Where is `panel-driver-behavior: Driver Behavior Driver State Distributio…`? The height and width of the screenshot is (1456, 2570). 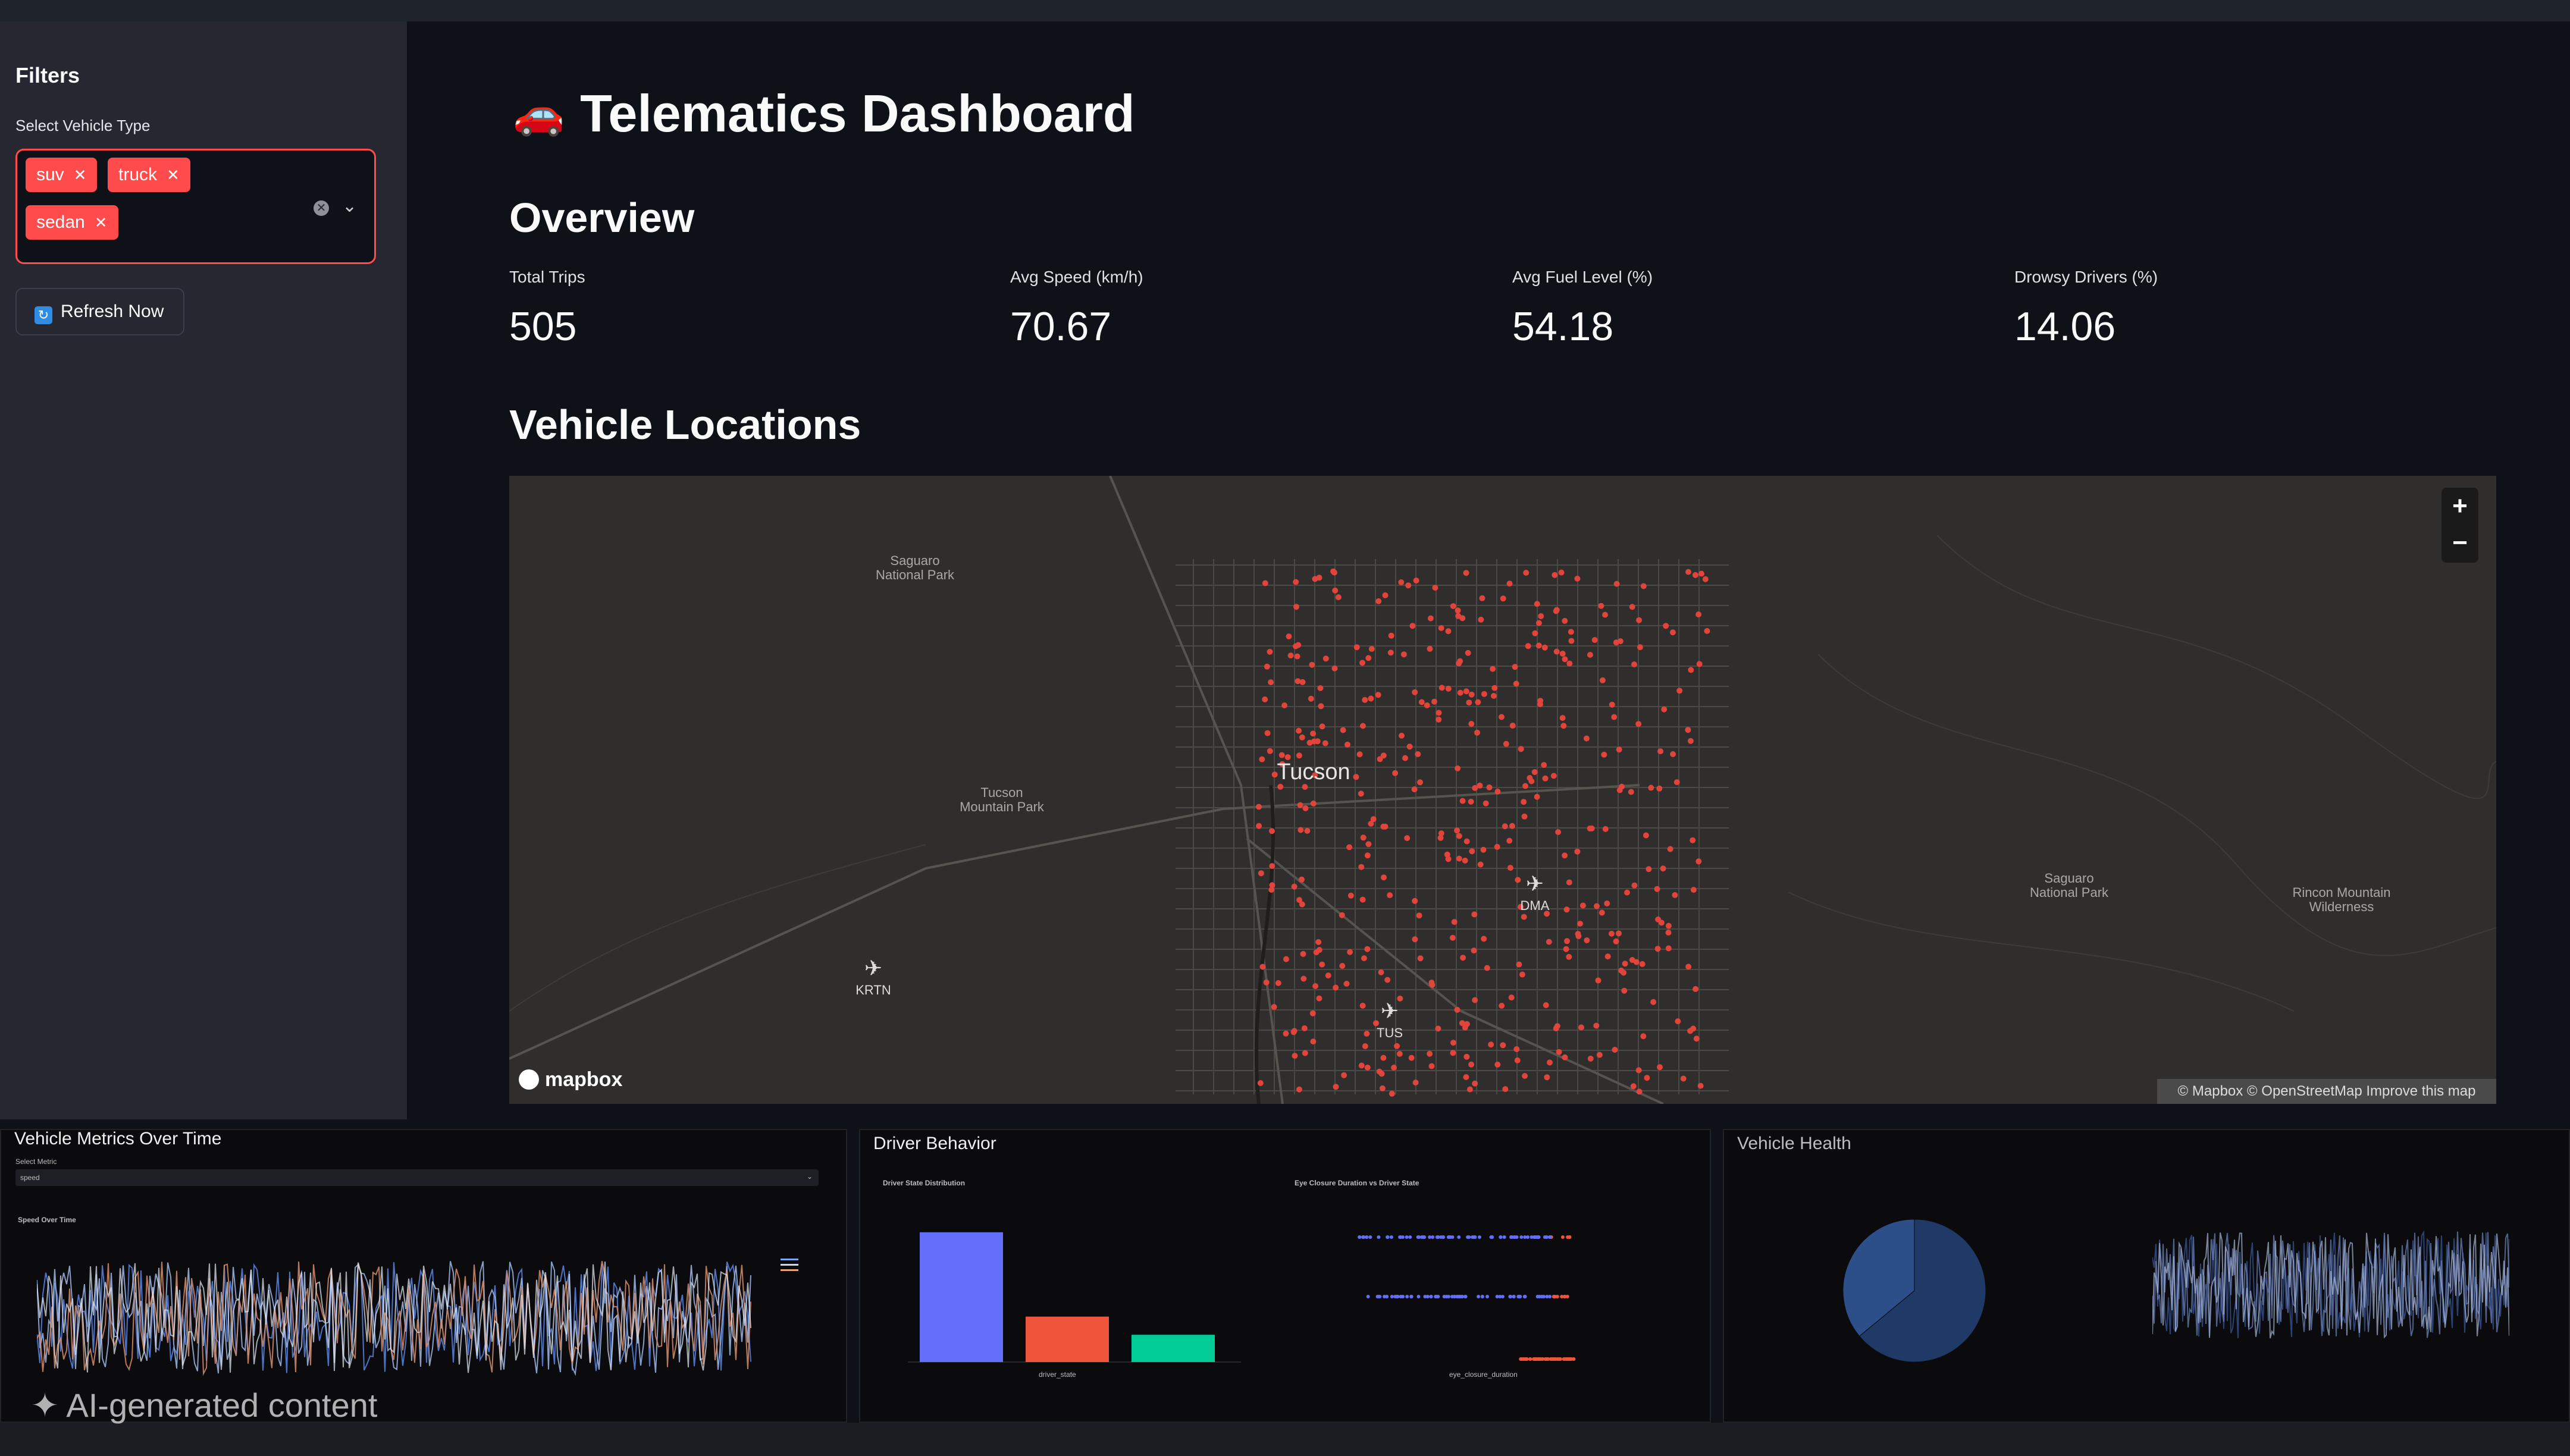 panel-driver-behavior: Driver Behavior Driver State Distributio… is located at coordinates (1285, 1276).